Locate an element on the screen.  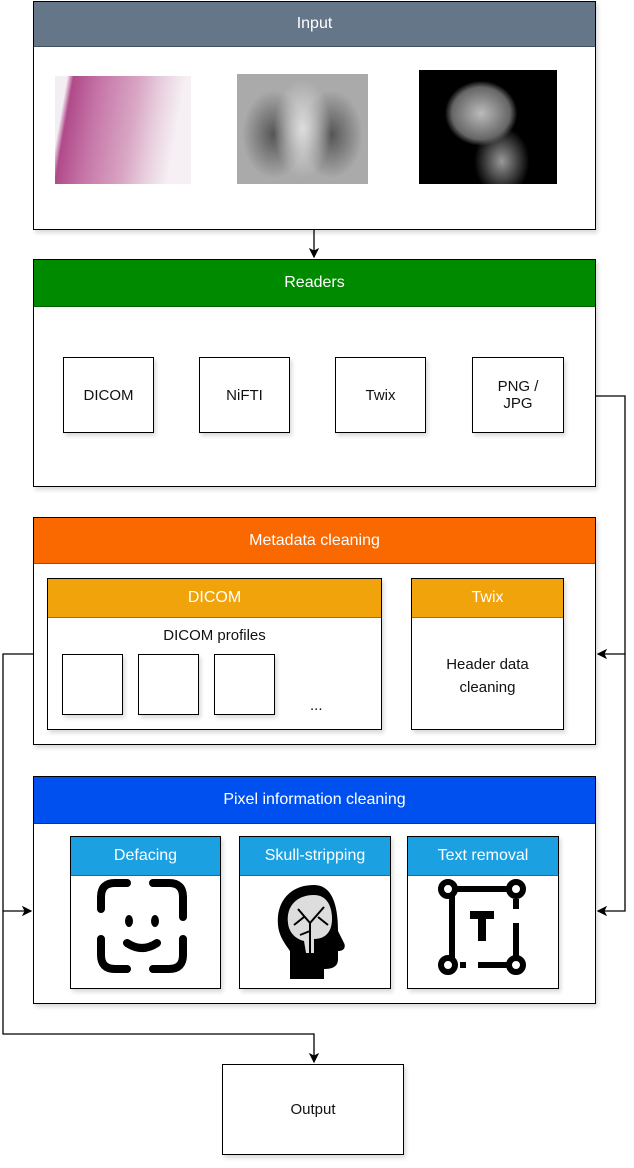
dicom-cleaning-header: DICOM is located at coordinates (214, 598).